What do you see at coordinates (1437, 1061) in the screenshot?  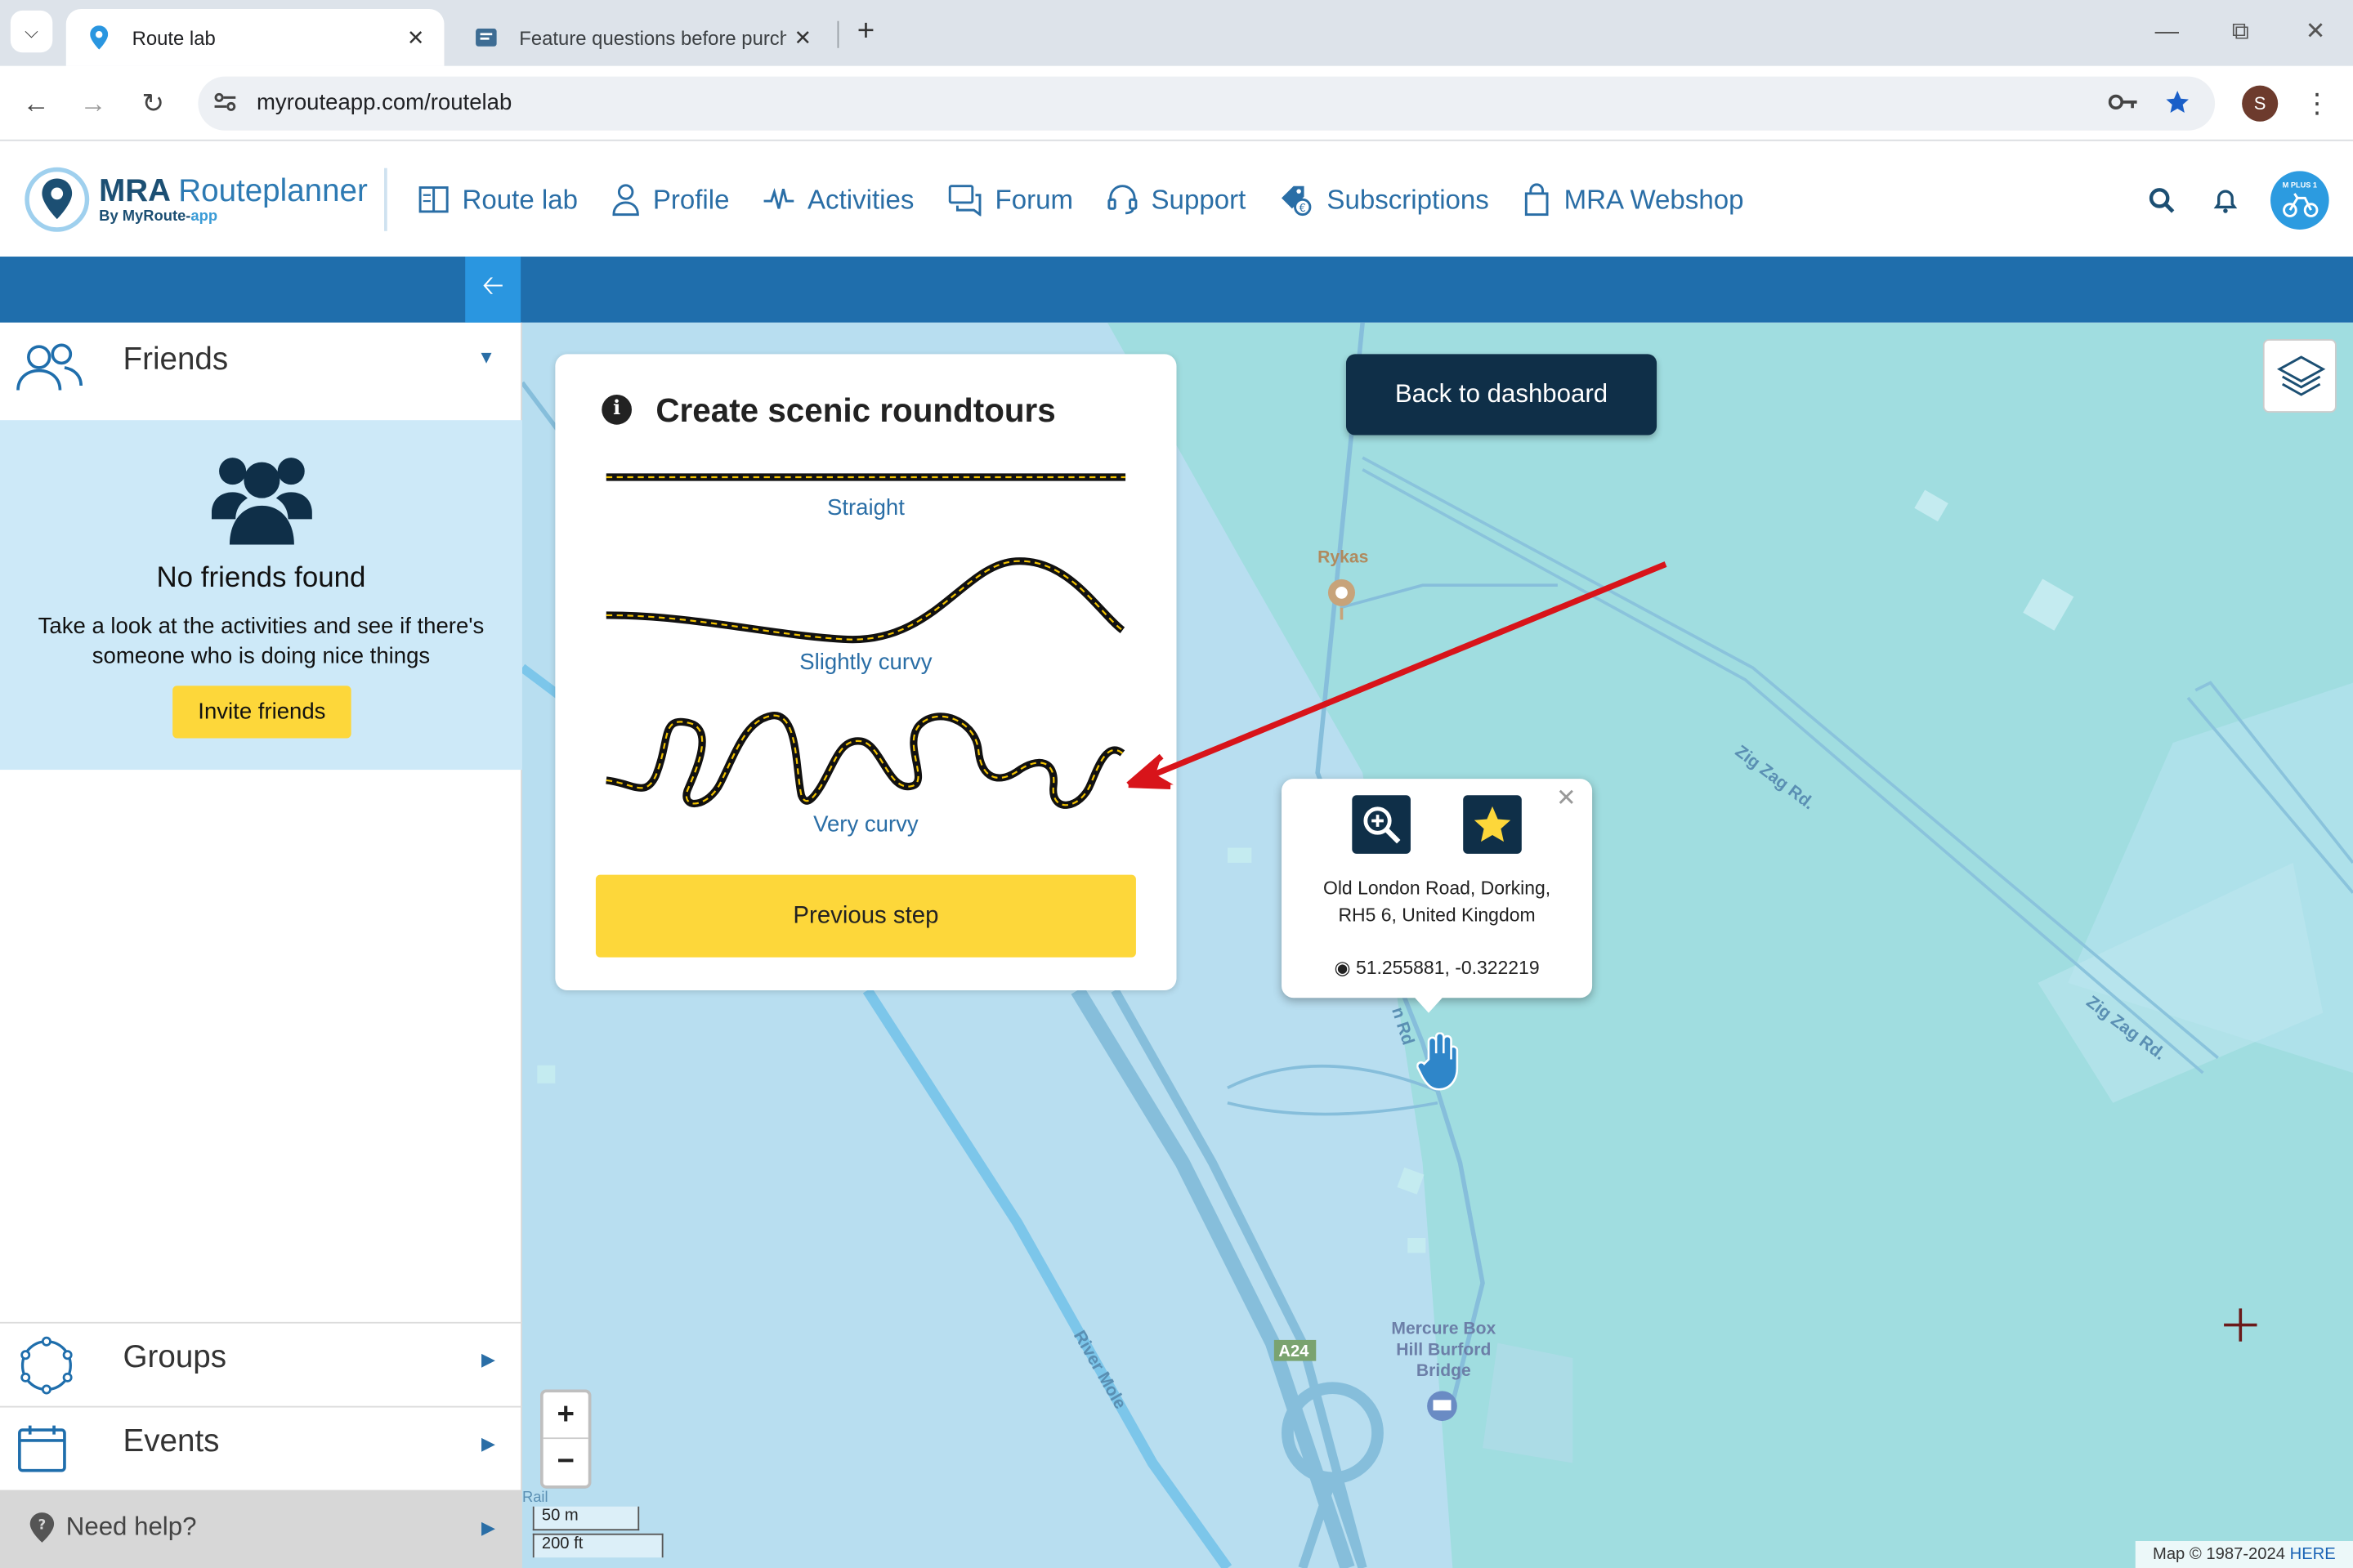 I see `hand-cursor-icon` at bounding box center [1437, 1061].